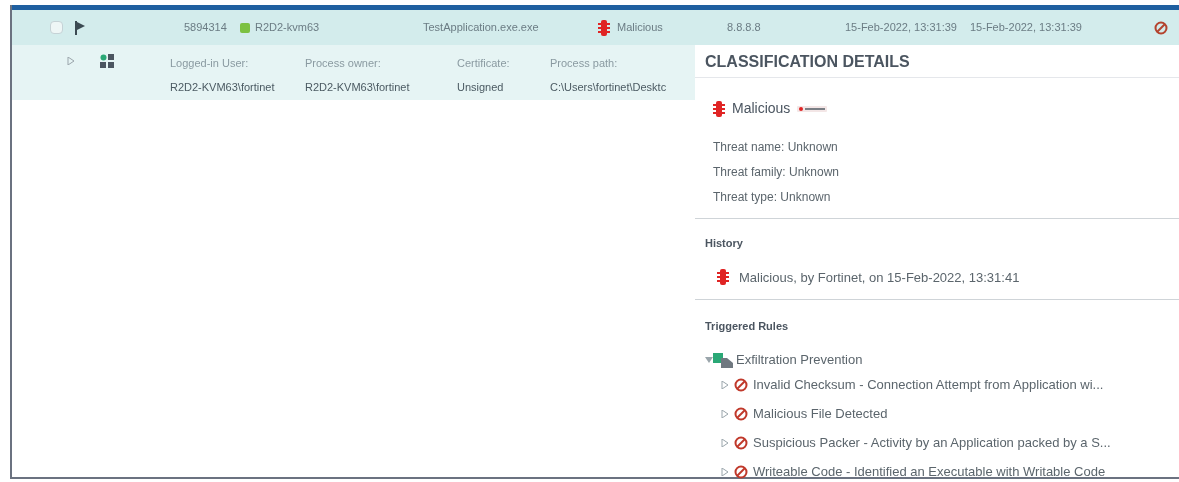 This screenshot has width=1179, height=482. Describe the element at coordinates (1026, 28) in the screenshot. I see `last-seen: 15-Feb-2022, 13:31:39` at that location.